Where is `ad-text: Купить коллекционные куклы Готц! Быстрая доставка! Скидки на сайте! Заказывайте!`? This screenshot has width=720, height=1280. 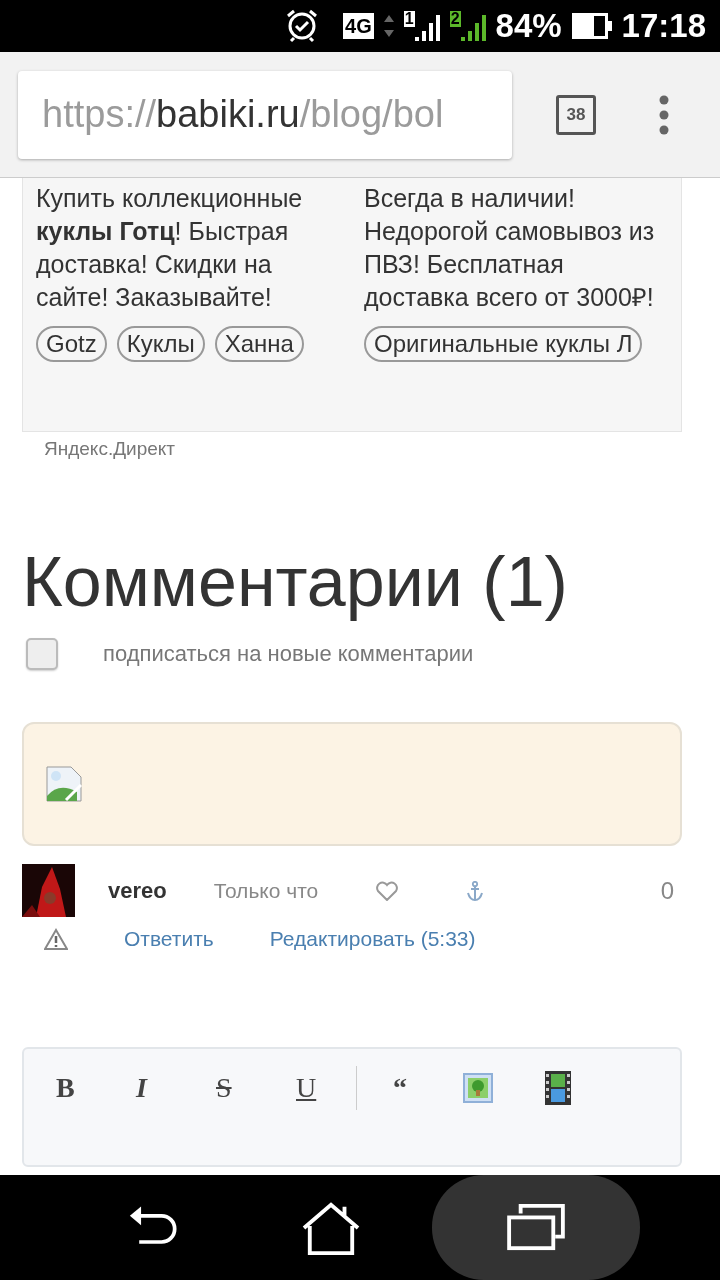
ad-text: Купить коллекционные куклы Готц! Быстрая доставка! Скидки на сайте! Заказывайте! is located at coordinates (181, 248).